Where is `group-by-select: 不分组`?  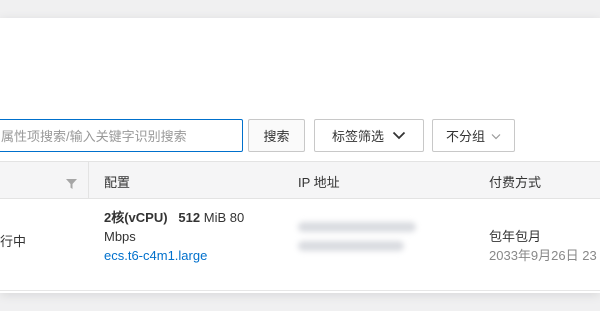 group-by-select: 不分组 is located at coordinates (473, 135).